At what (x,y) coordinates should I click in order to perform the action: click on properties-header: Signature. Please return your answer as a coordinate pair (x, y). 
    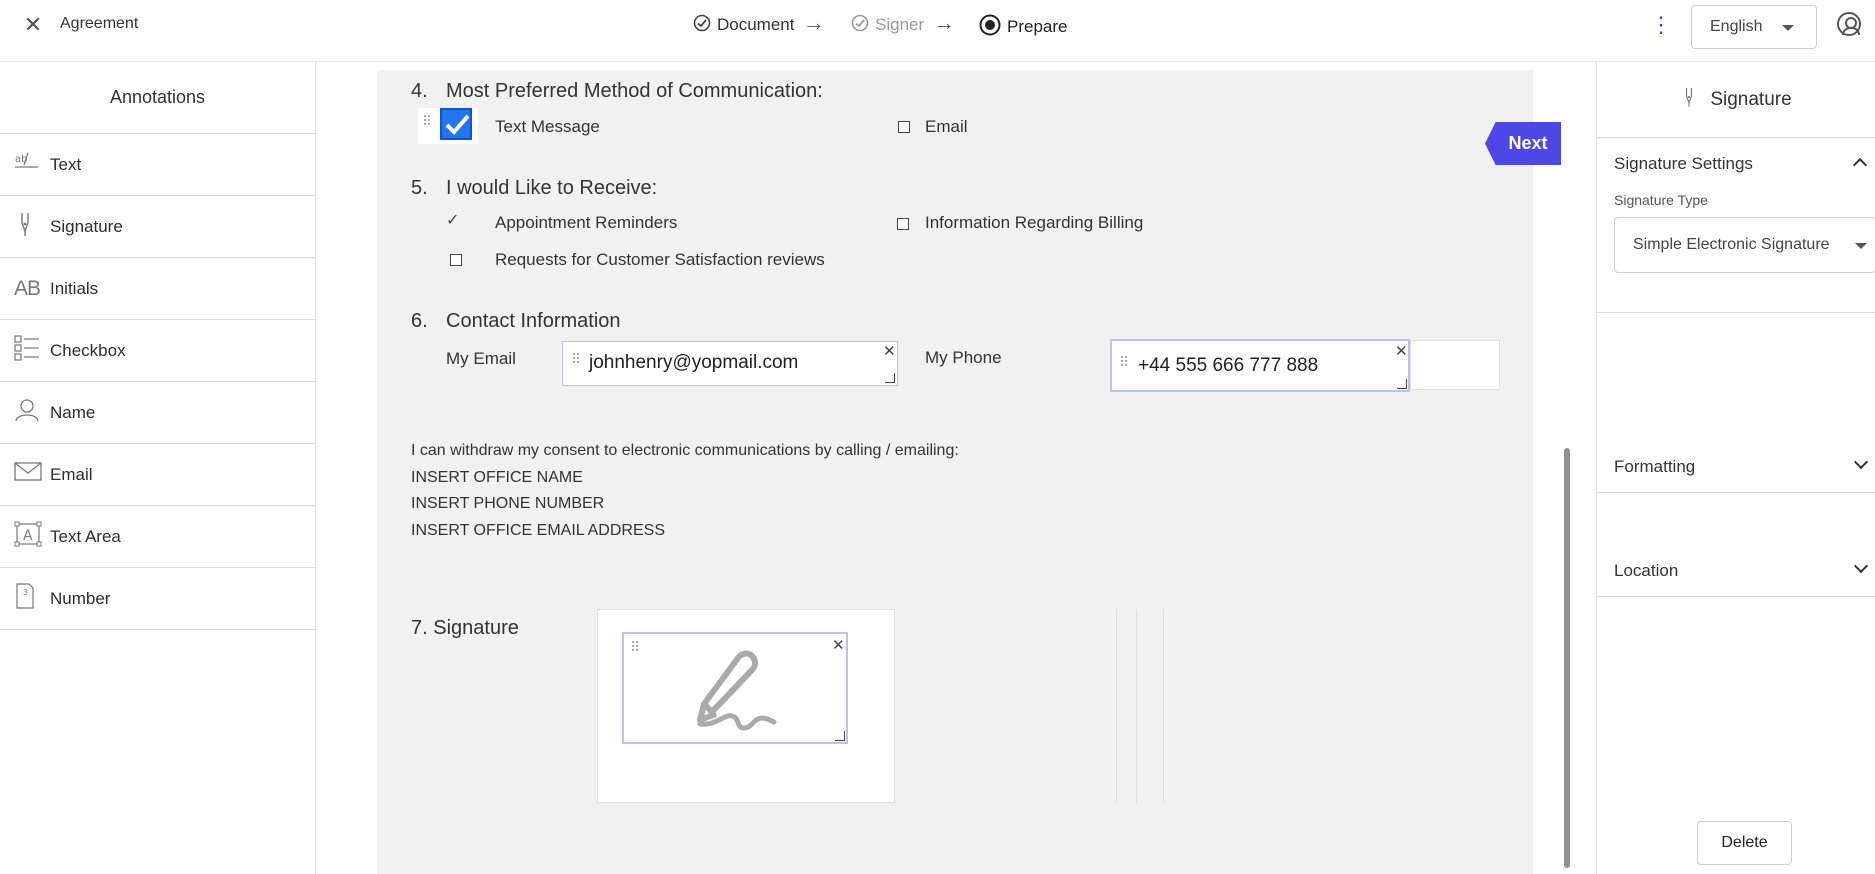
    Looking at the image, I should click on (1736, 100).